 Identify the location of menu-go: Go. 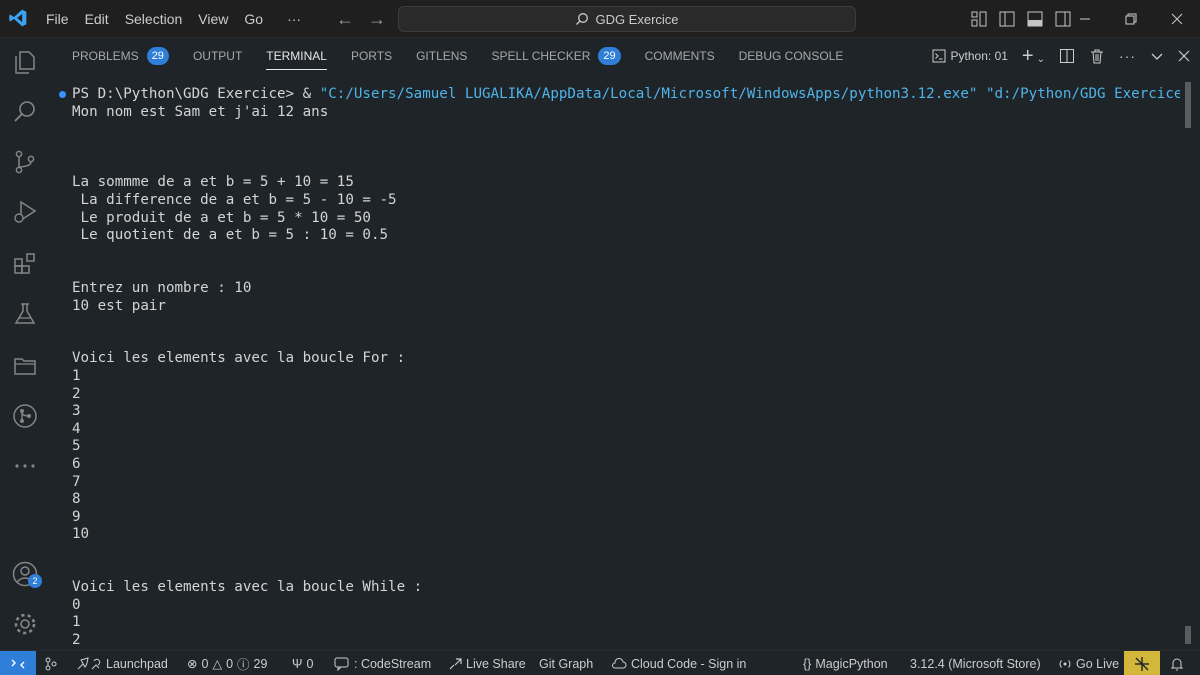
(253, 19).